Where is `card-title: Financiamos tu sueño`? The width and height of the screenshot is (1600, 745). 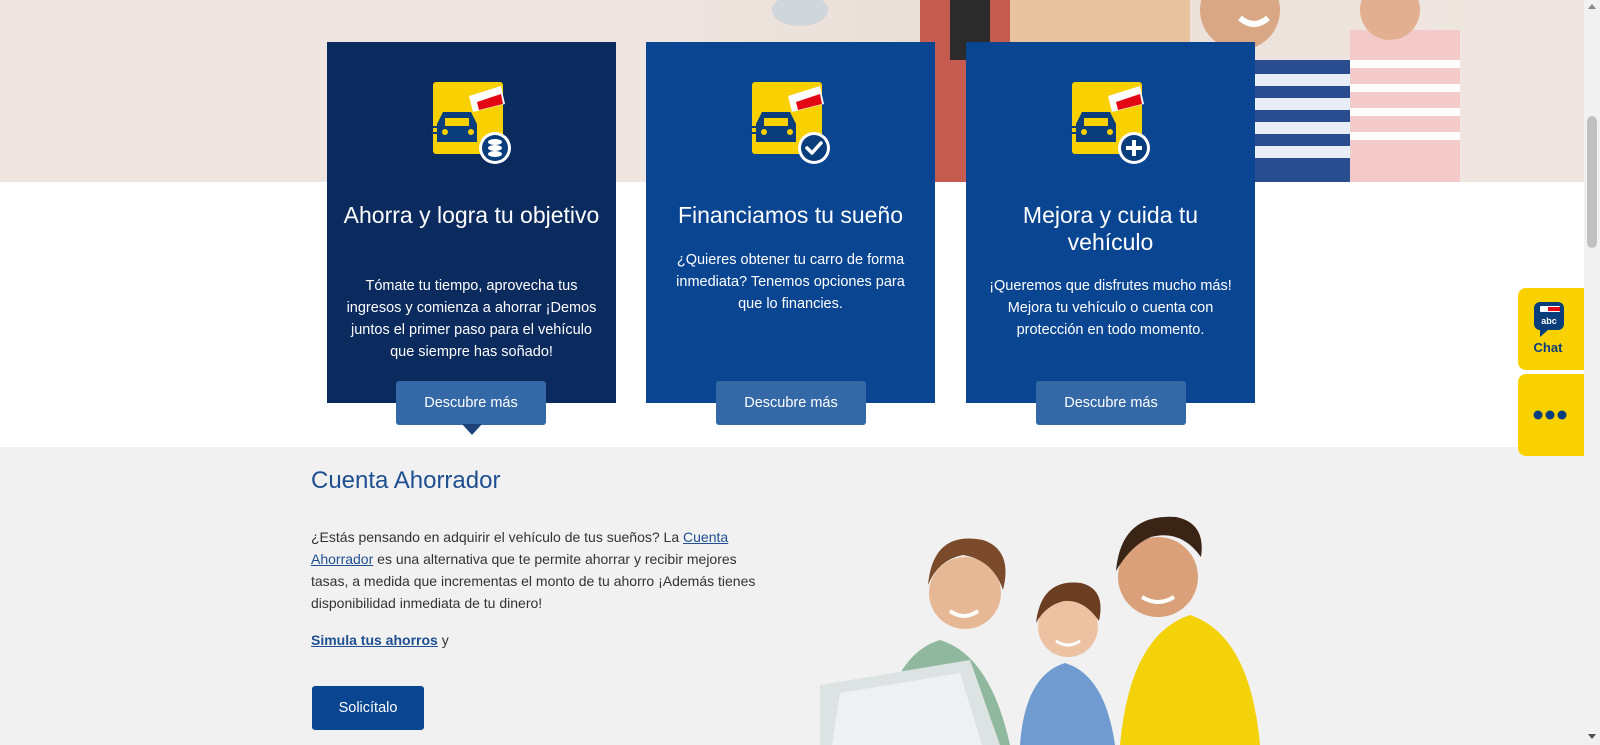
card-title: Financiamos tu sueño is located at coordinates (790, 215).